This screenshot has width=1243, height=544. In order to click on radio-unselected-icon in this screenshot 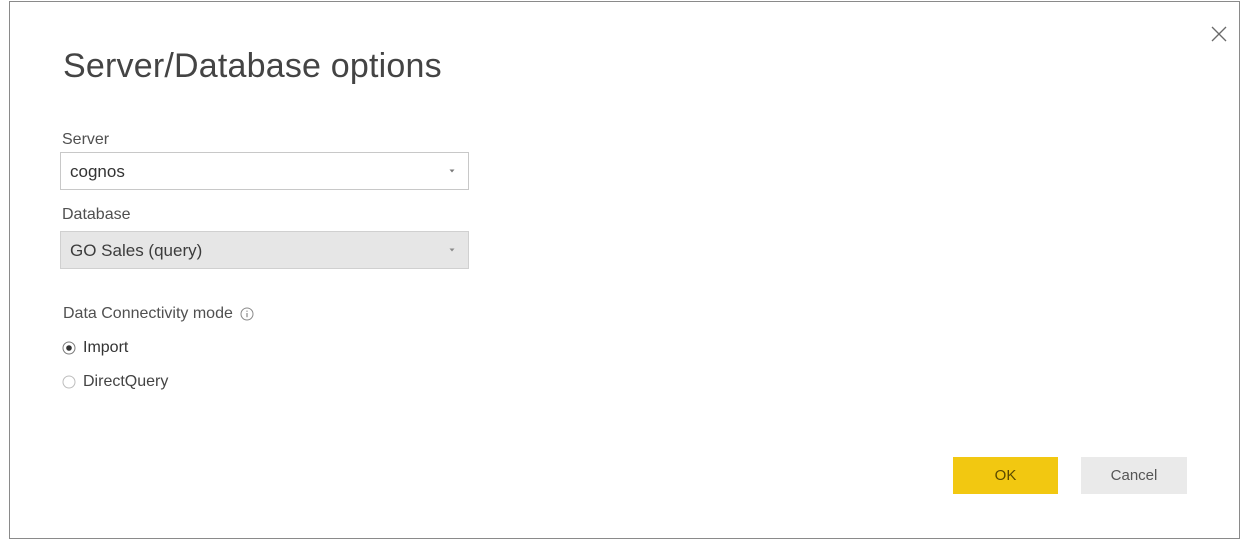, I will do `click(69, 382)`.